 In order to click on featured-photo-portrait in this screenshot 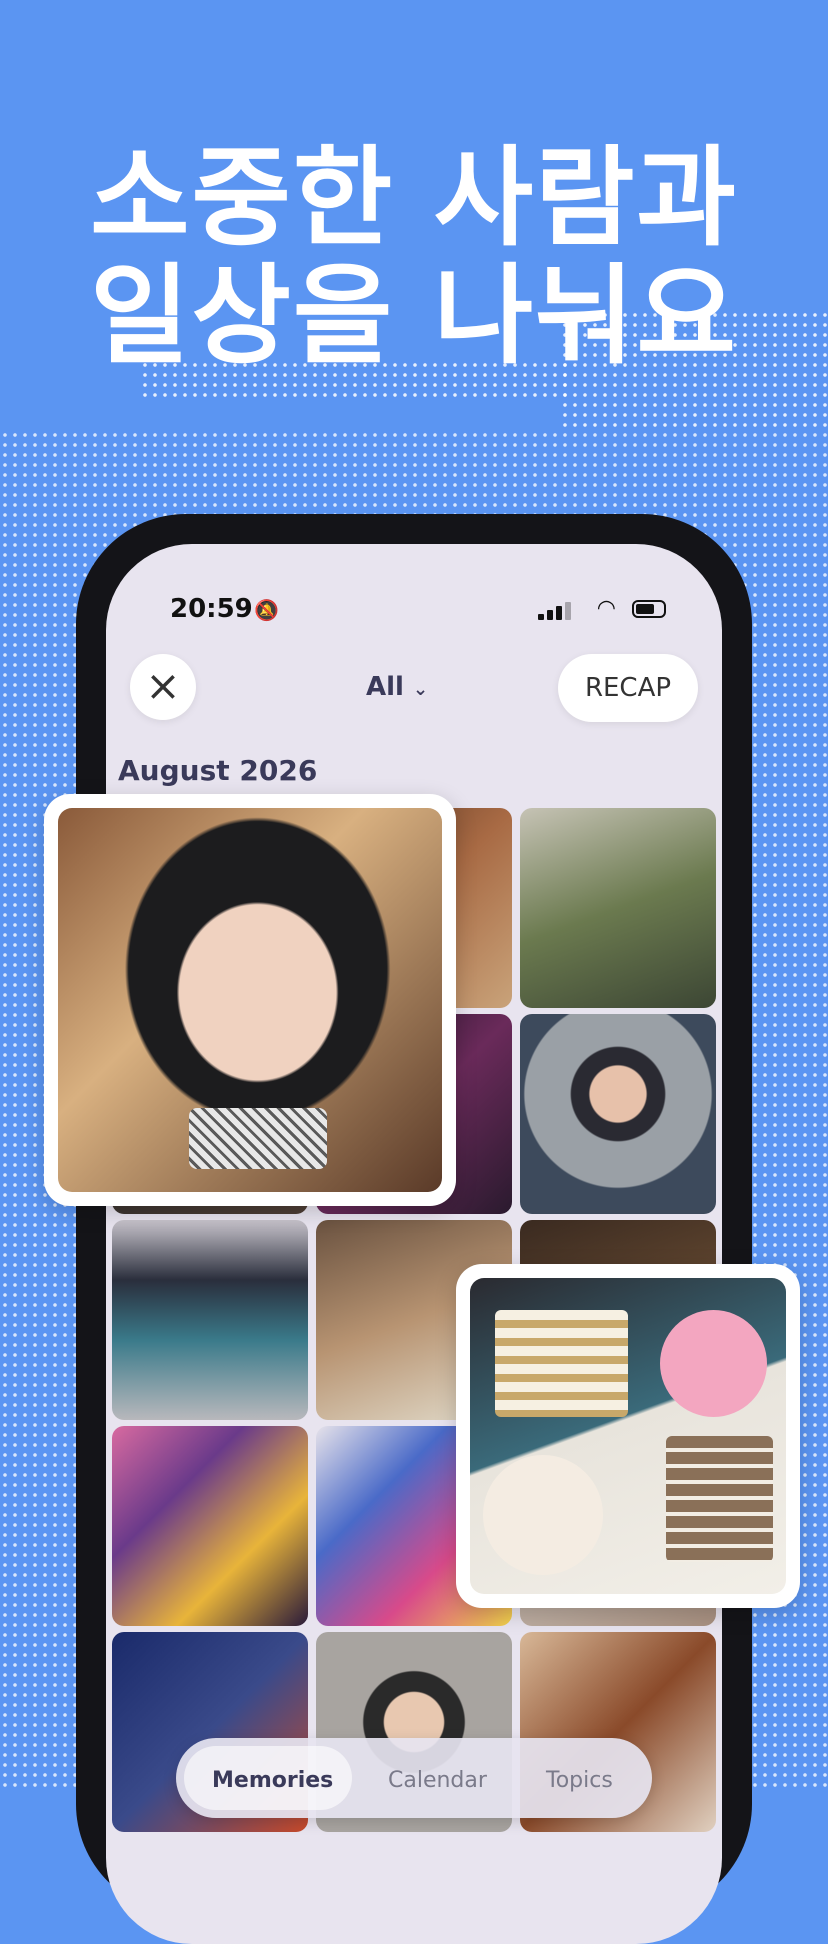, I will do `click(250, 1000)`.